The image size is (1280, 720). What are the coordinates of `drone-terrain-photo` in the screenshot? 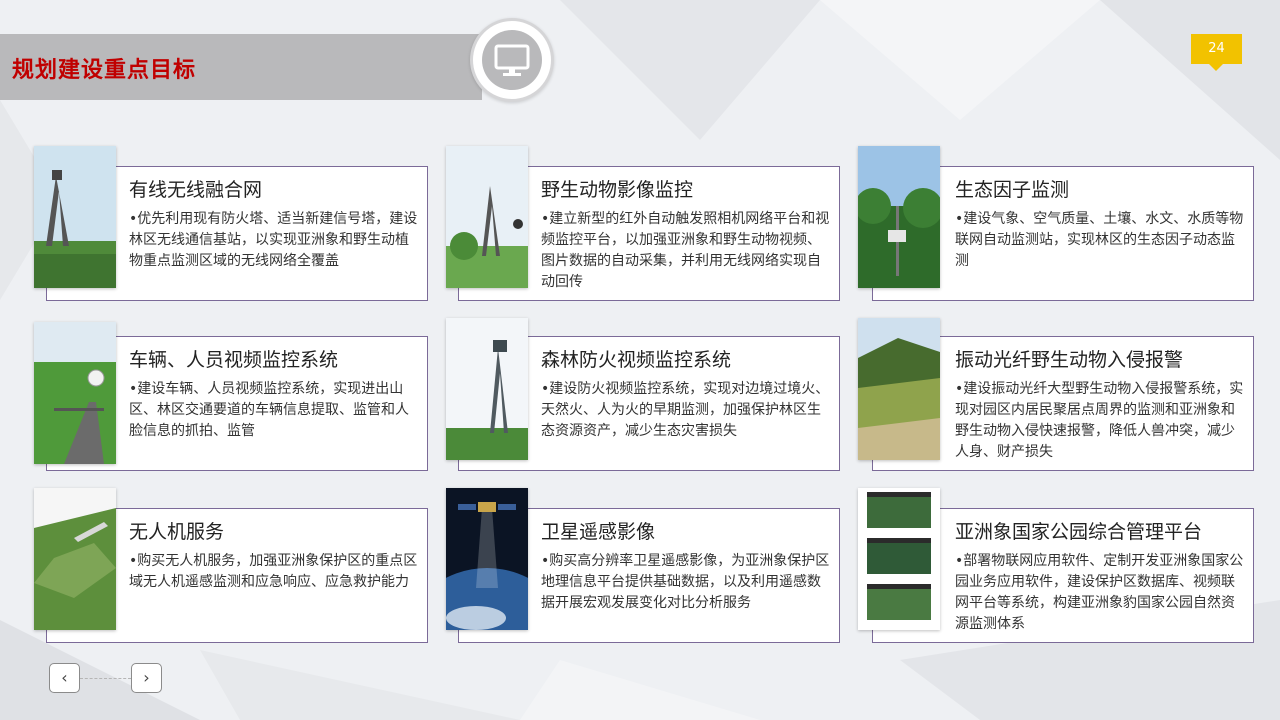 It's located at (75, 559).